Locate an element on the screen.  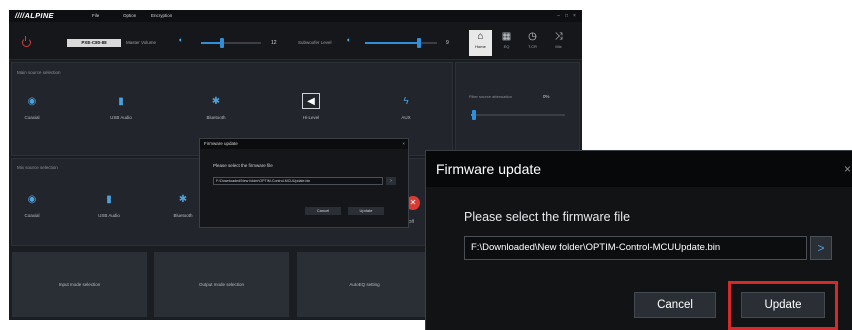
maximize-button: □ is located at coordinates (566, 16).